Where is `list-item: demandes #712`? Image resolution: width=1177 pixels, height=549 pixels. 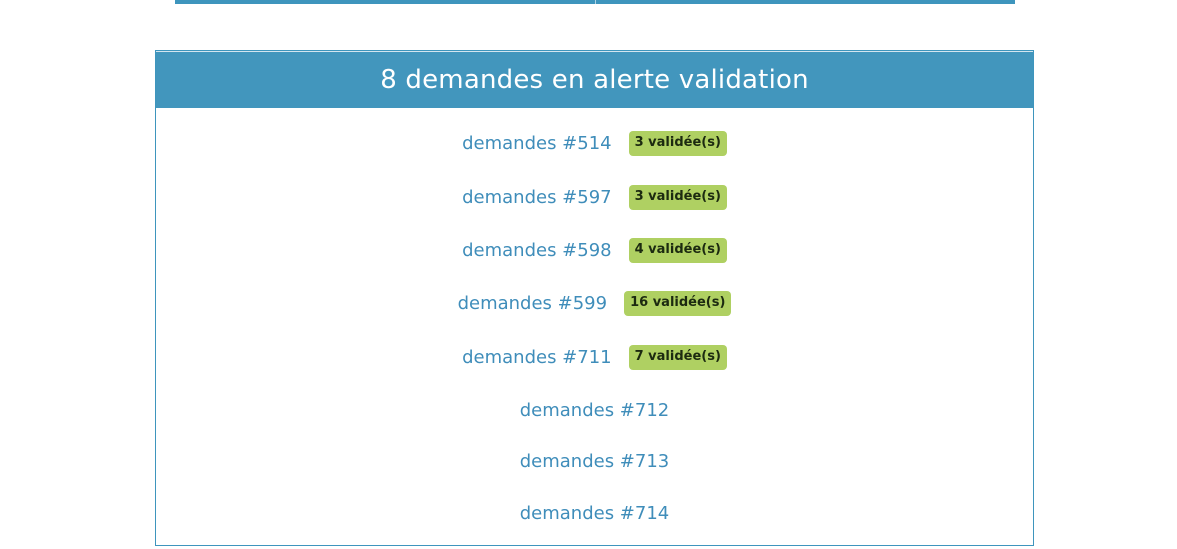 list-item: demandes #712 is located at coordinates (594, 410).